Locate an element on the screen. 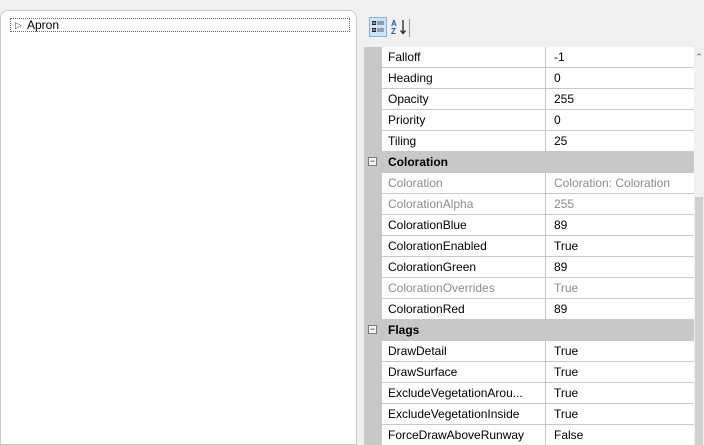 This screenshot has width=704, height=445. property-row: ExcludeVegetationInside True is located at coordinates (529, 414).